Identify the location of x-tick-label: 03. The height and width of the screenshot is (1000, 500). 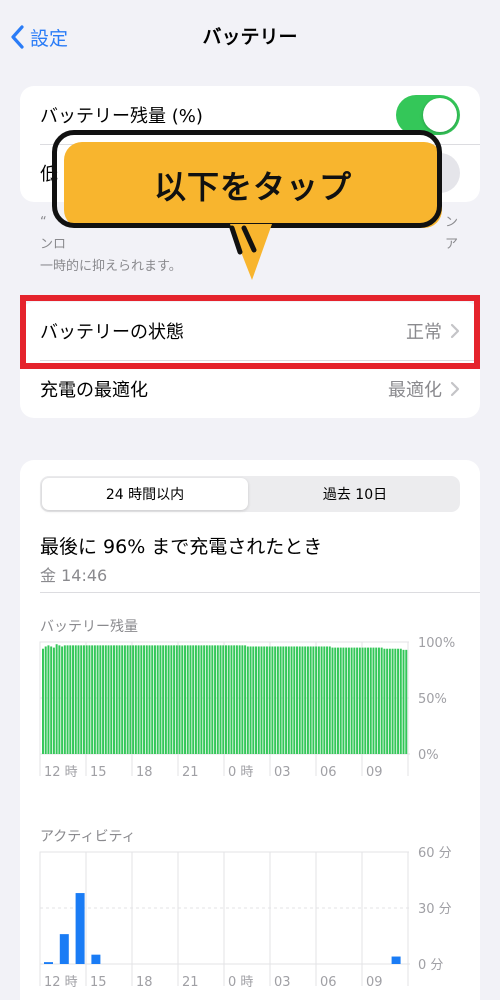
(282, 772).